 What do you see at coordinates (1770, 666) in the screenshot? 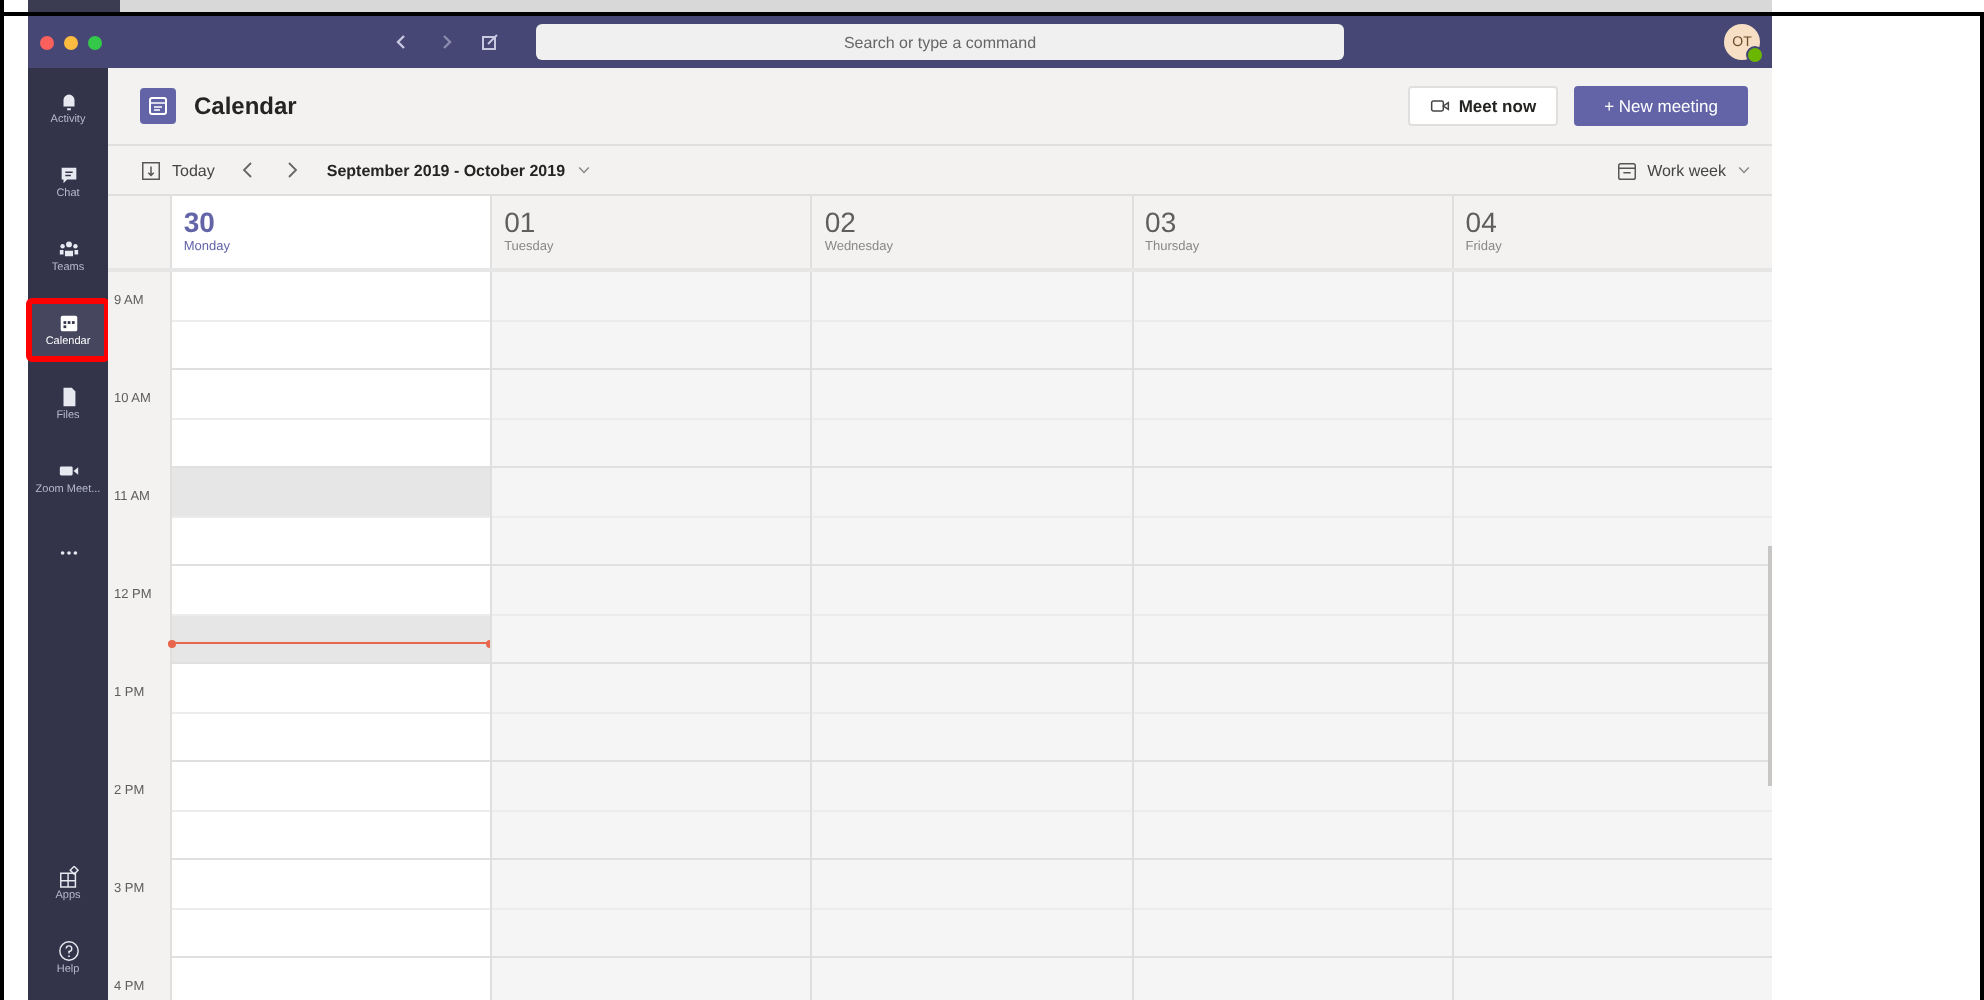
I see `scrollbar` at bounding box center [1770, 666].